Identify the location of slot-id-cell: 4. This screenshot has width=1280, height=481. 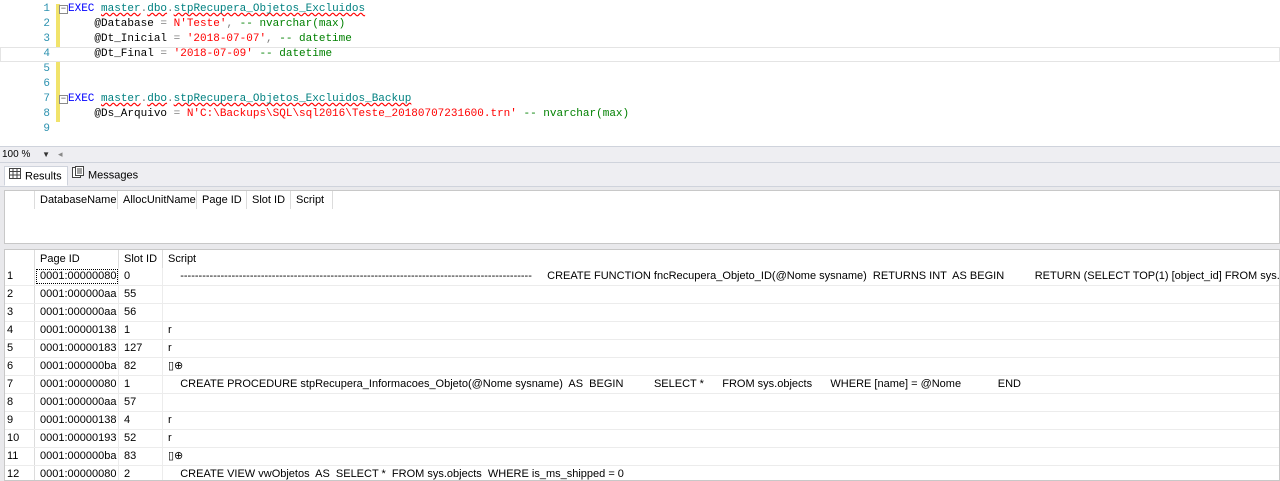
(141, 420).